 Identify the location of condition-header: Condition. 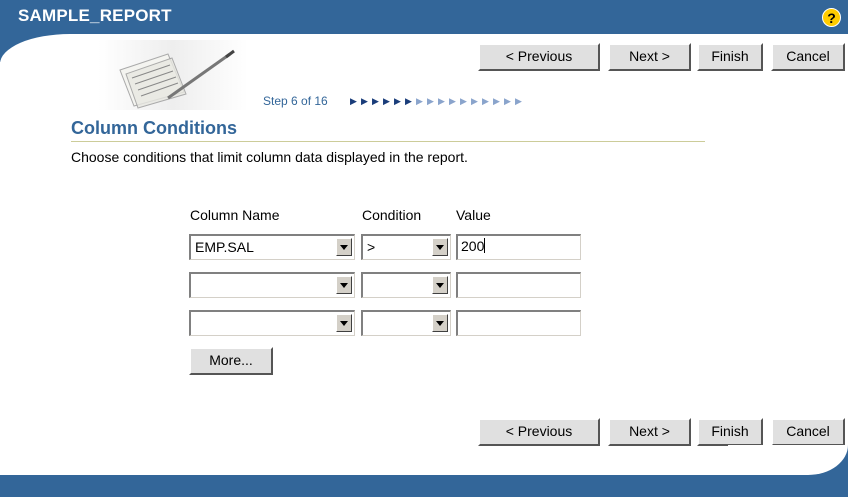
(392, 215).